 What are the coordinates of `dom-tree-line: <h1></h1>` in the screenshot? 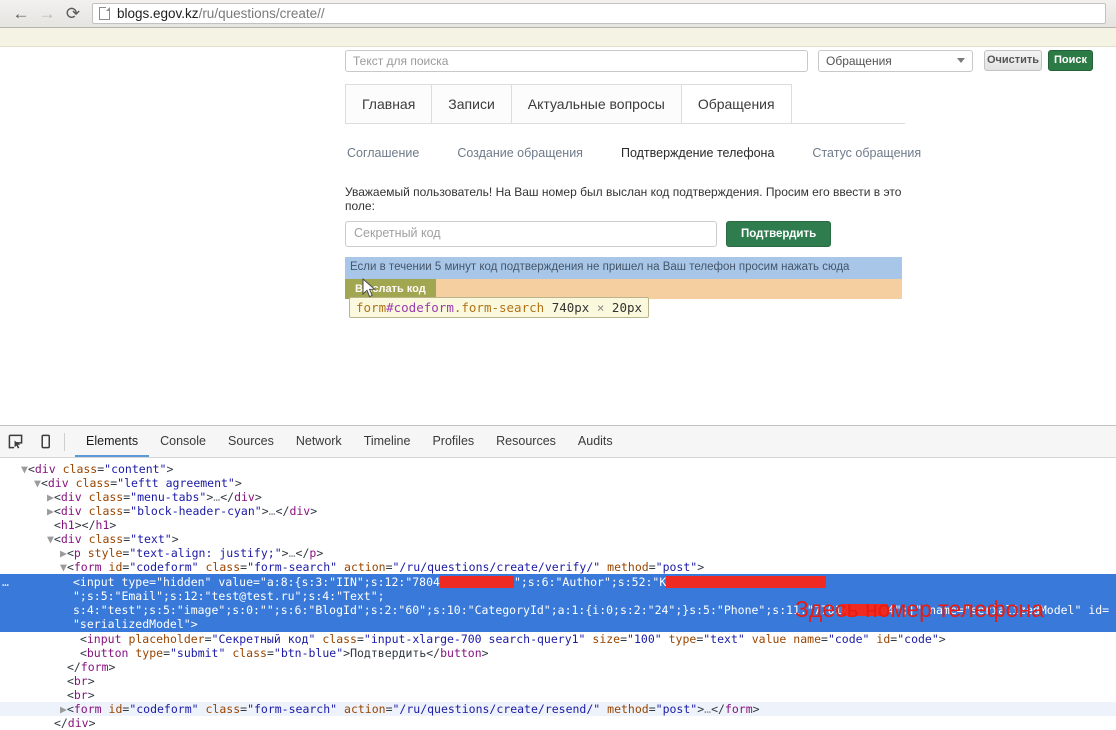 It's located at (558, 525).